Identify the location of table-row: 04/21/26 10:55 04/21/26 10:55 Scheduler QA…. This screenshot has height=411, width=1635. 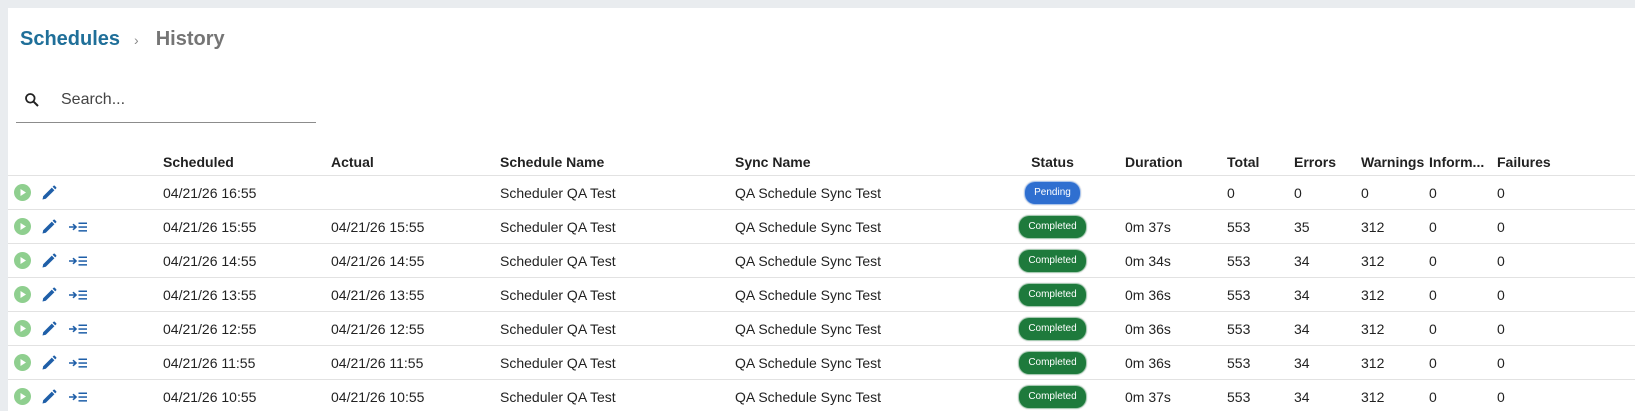
(821, 395).